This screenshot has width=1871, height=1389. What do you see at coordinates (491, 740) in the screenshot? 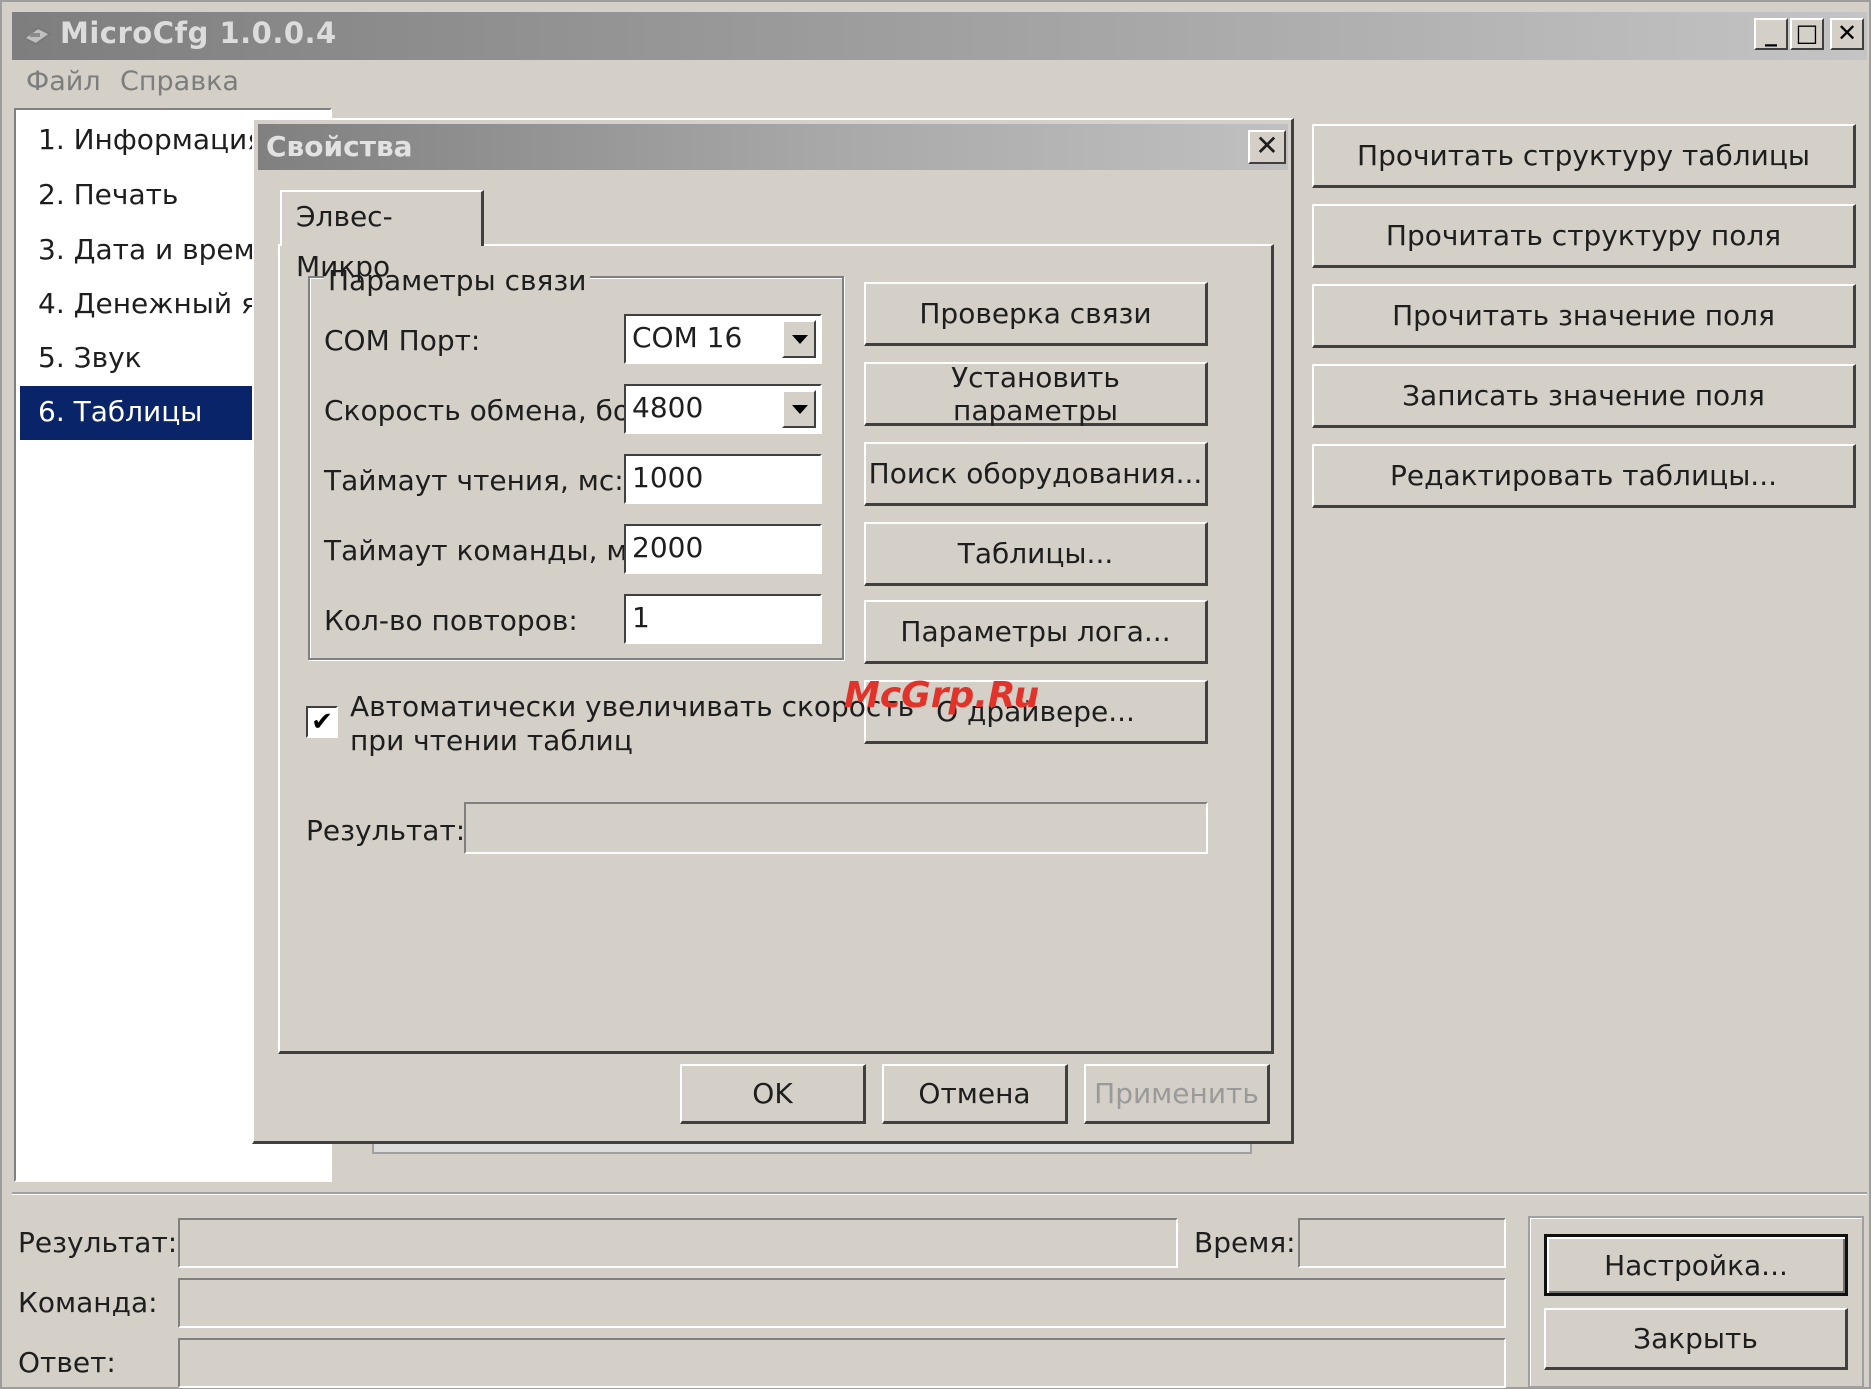
I see `auto-speed-label-line2: при чтении таблиц` at bounding box center [491, 740].